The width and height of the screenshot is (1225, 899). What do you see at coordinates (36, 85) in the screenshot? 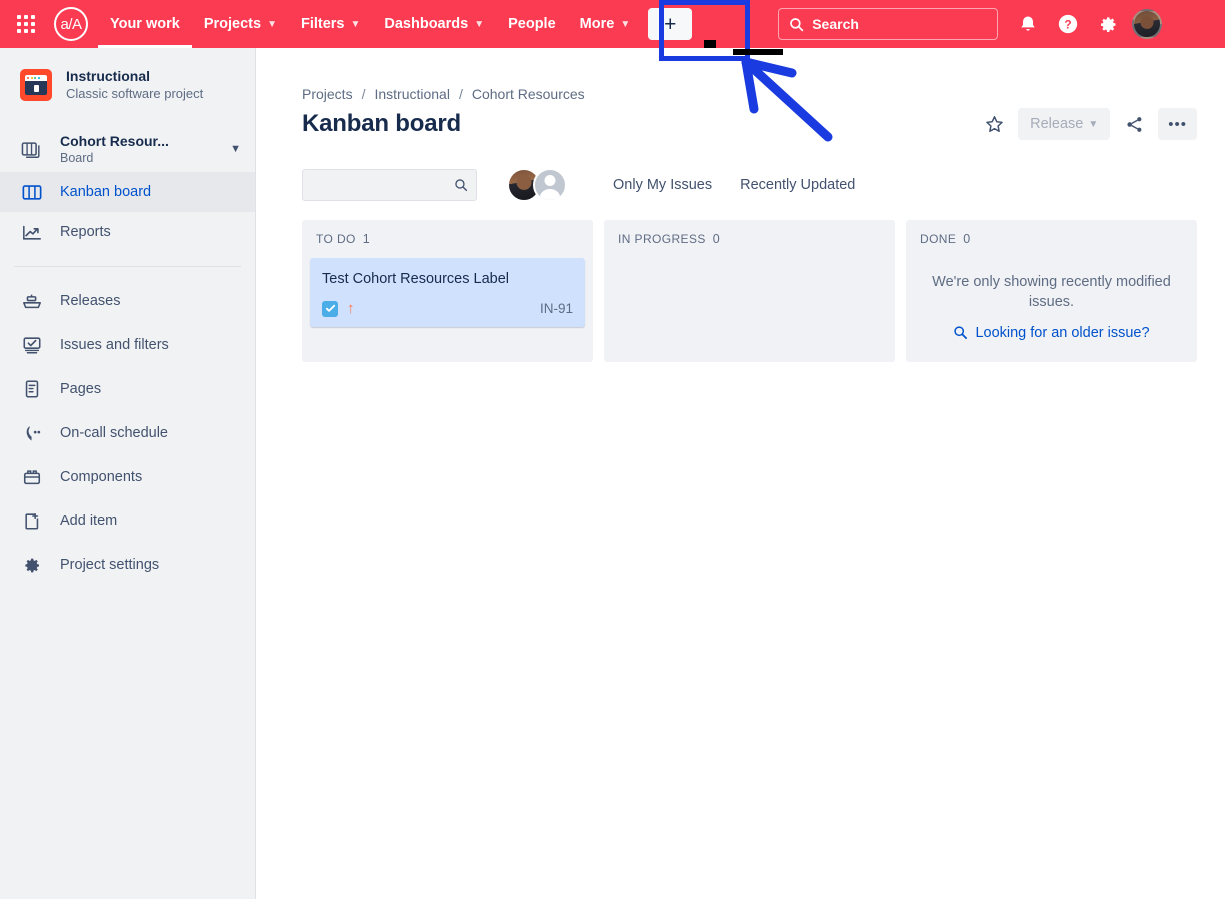
I see `project-window-icon` at bounding box center [36, 85].